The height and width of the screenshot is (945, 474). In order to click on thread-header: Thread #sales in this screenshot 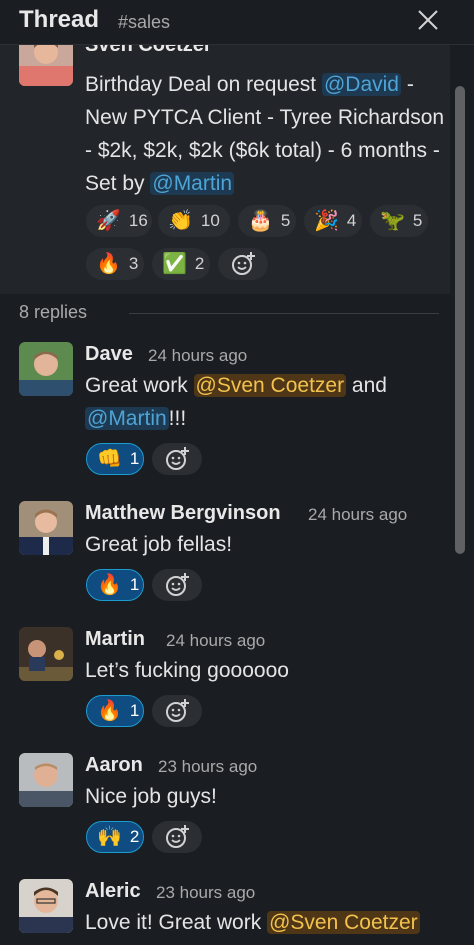, I will do `click(237, 22)`.